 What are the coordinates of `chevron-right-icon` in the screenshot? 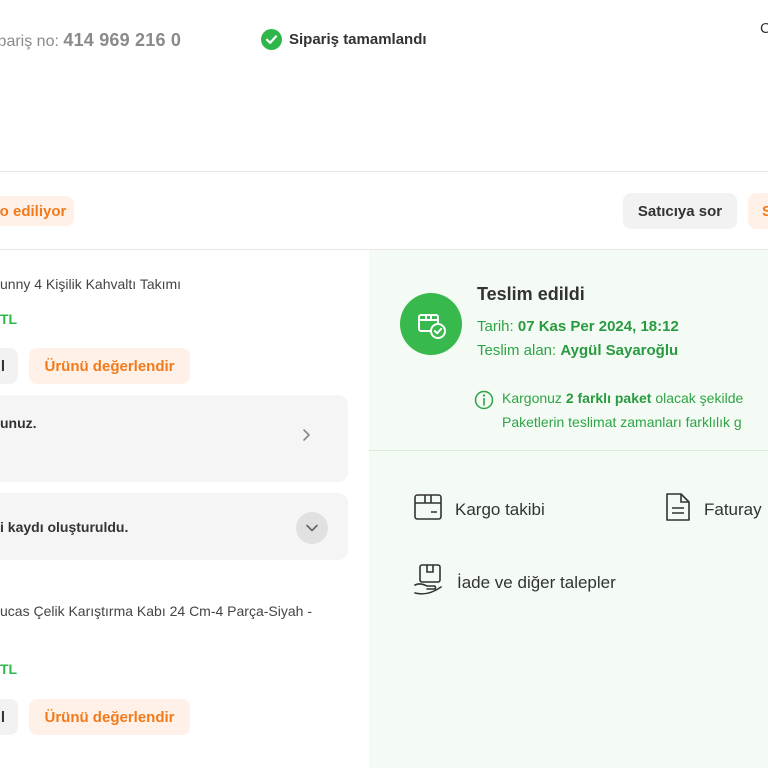 It's located at (307, 437).